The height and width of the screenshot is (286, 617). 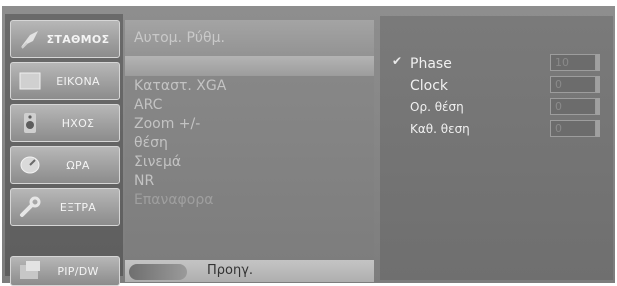 I want to click on pip-icon, so click(x=30, y=271).